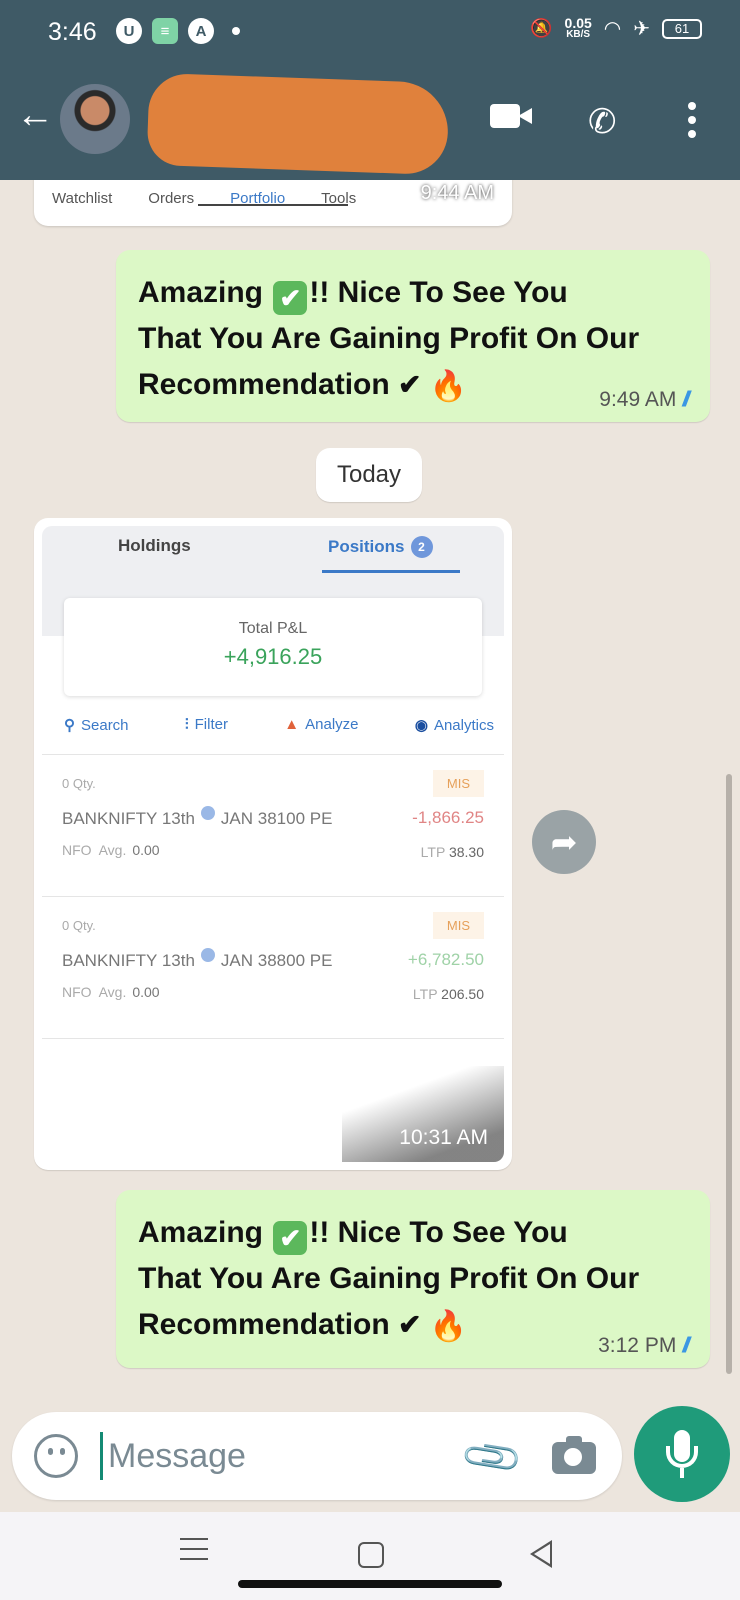 This screenshot has width=740, height=1600. What do you see at coordinates (268, 1324) in the screenshot?
I see `text-segment: Recommendation` at bounding box center [268, 1324].